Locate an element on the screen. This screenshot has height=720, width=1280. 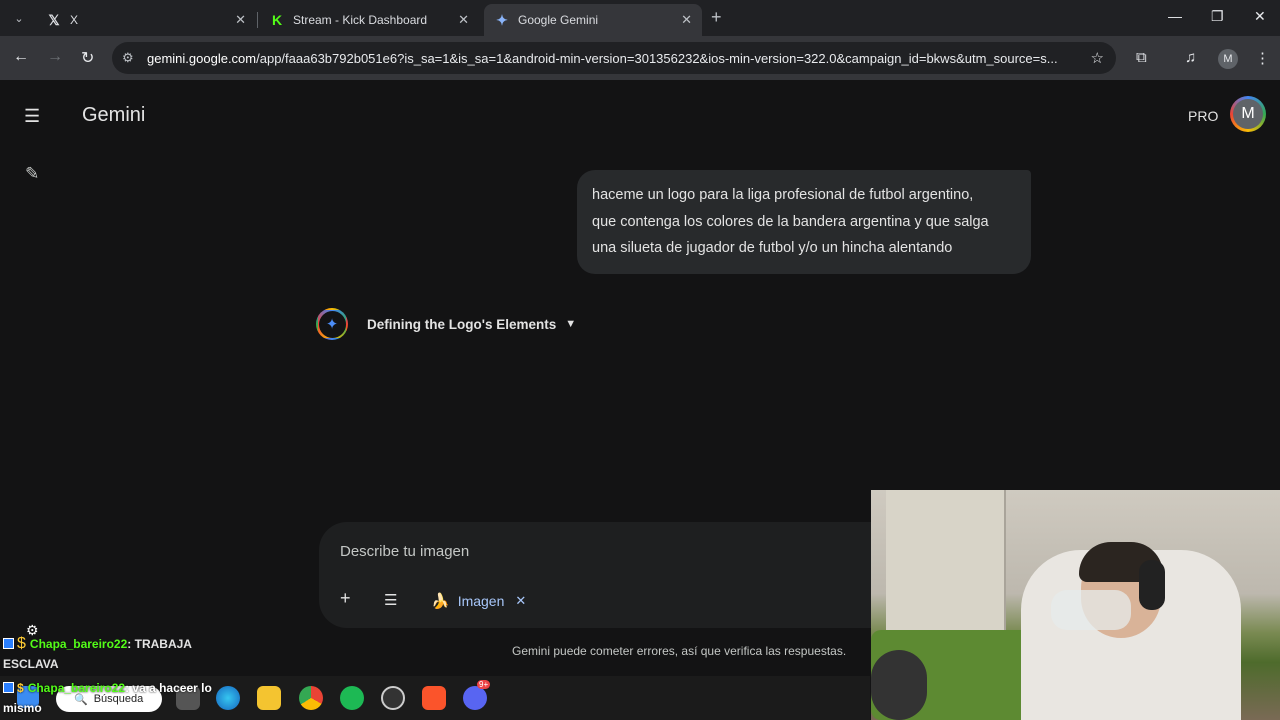
thinking-label: Defining the Logo's Elements is located at coordinates (462, 324).